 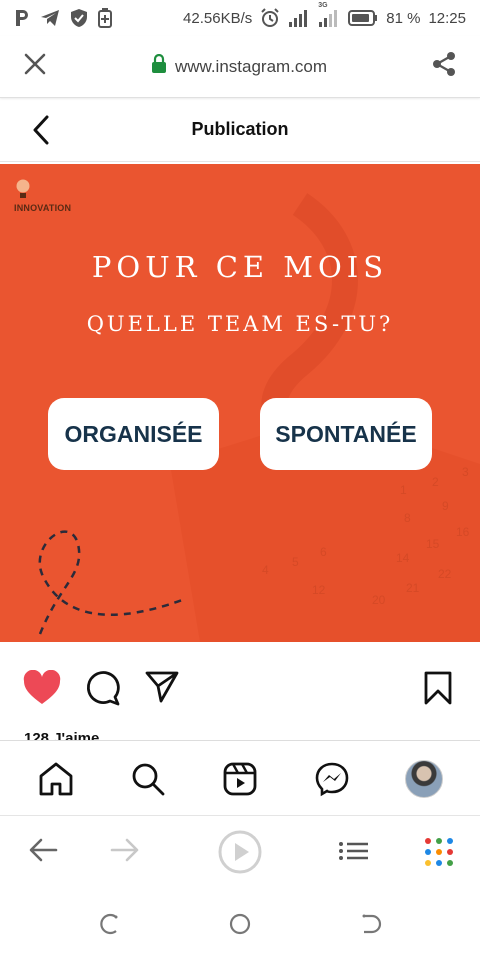 I want to click on parking-icon, so click(x=22, y=18).